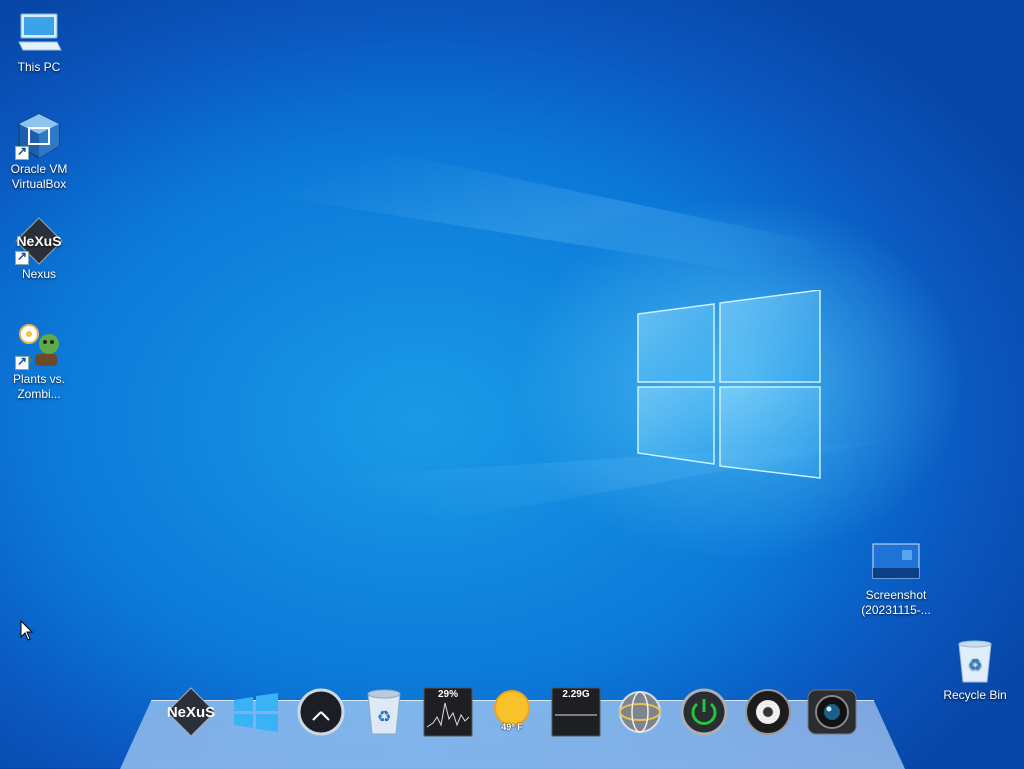  I want to click on desktop-icon-nexus: NeXuS Nexus, so click(39, 249).